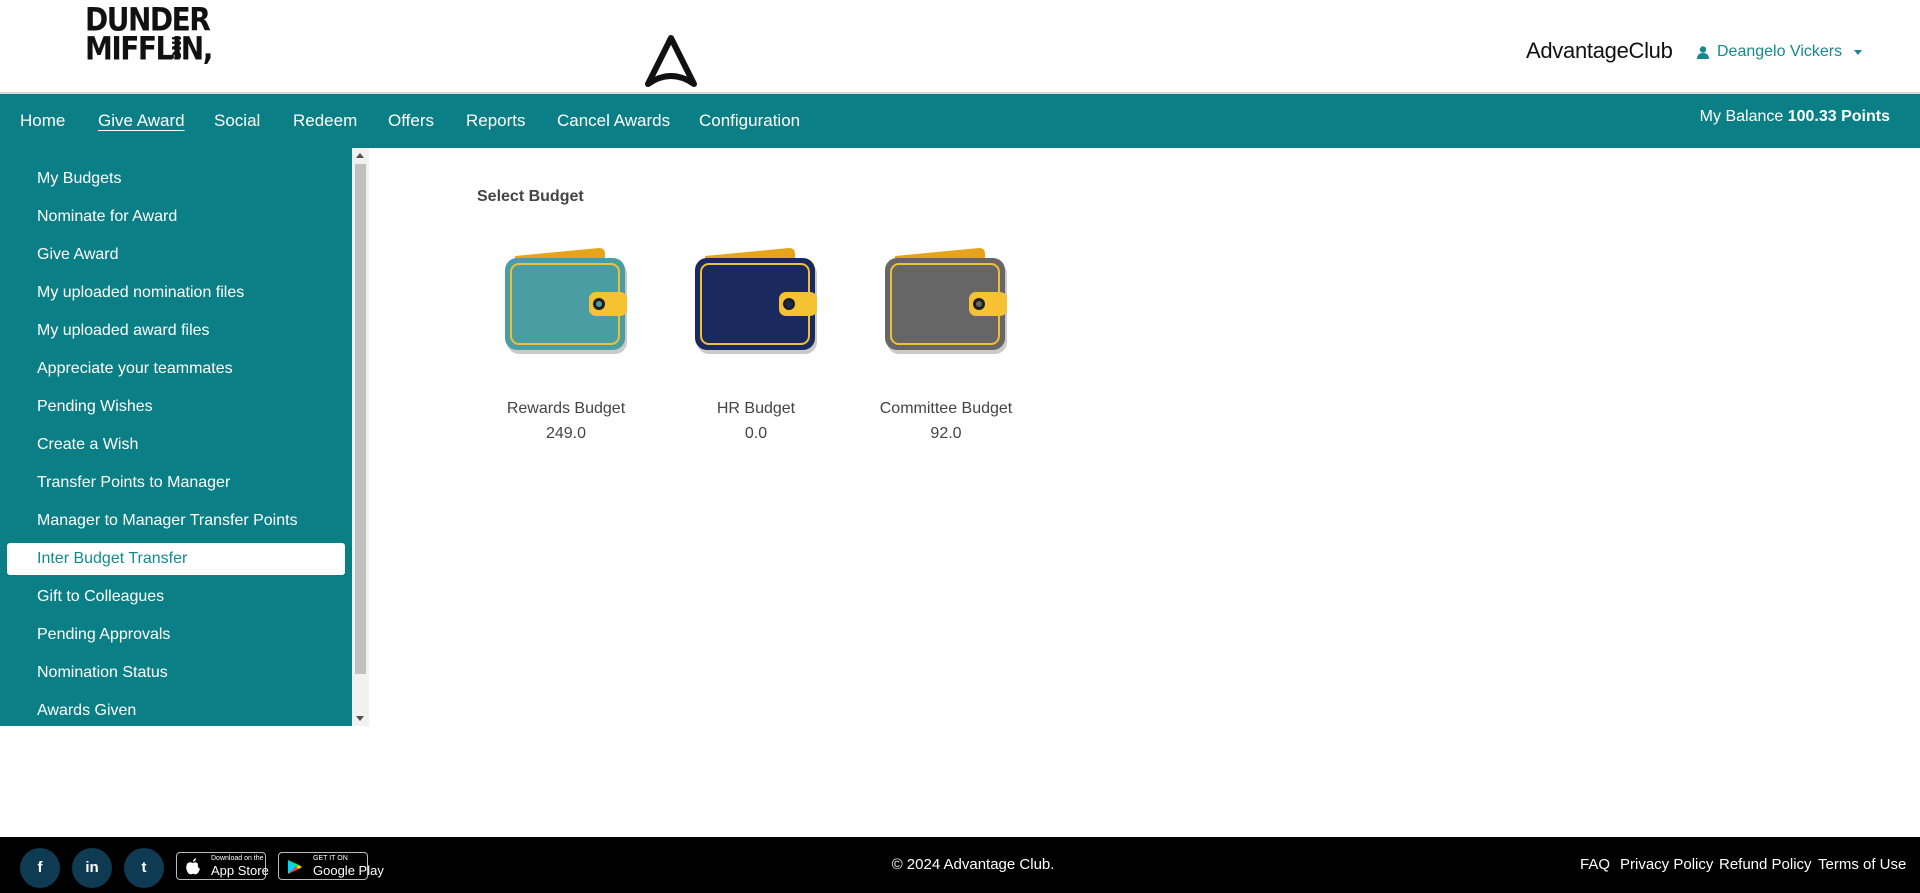 The image size is (1920, 893). Describe the element at coordinates (411, 121) in the screenshot. I see `nav-offers: Offers` at that location.